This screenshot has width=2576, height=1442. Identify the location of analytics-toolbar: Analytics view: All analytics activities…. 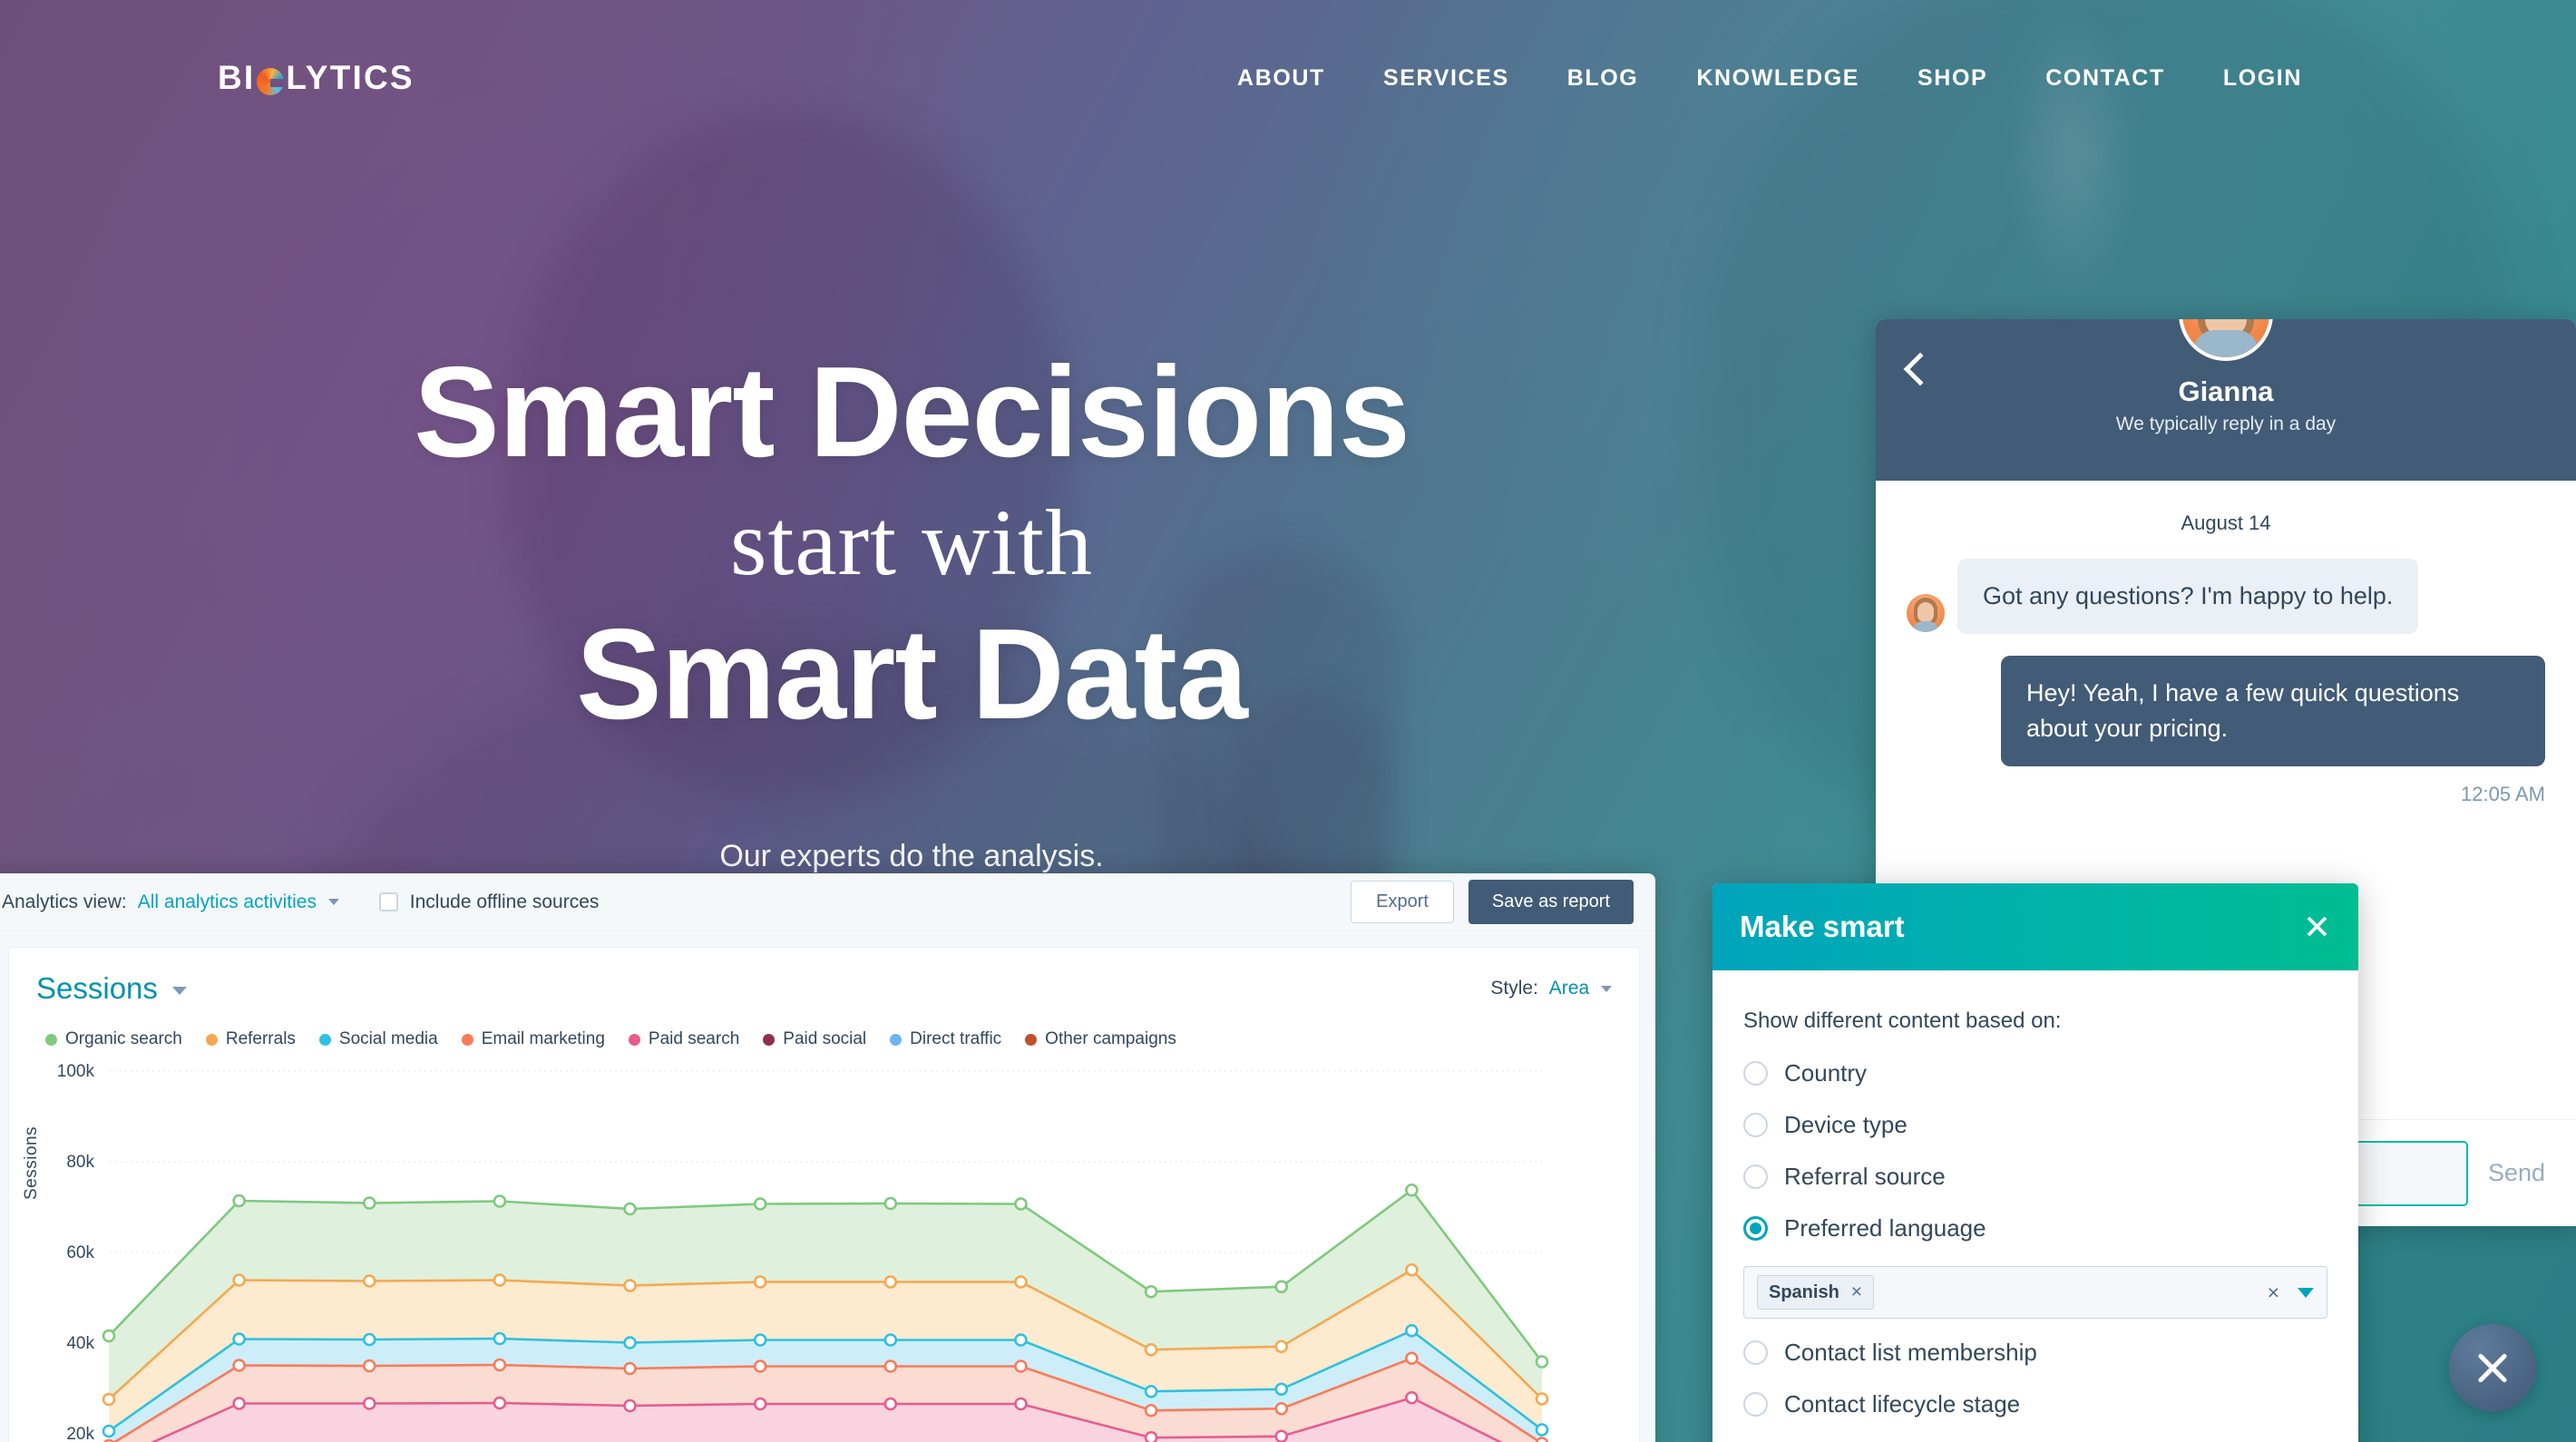
(827, 902).